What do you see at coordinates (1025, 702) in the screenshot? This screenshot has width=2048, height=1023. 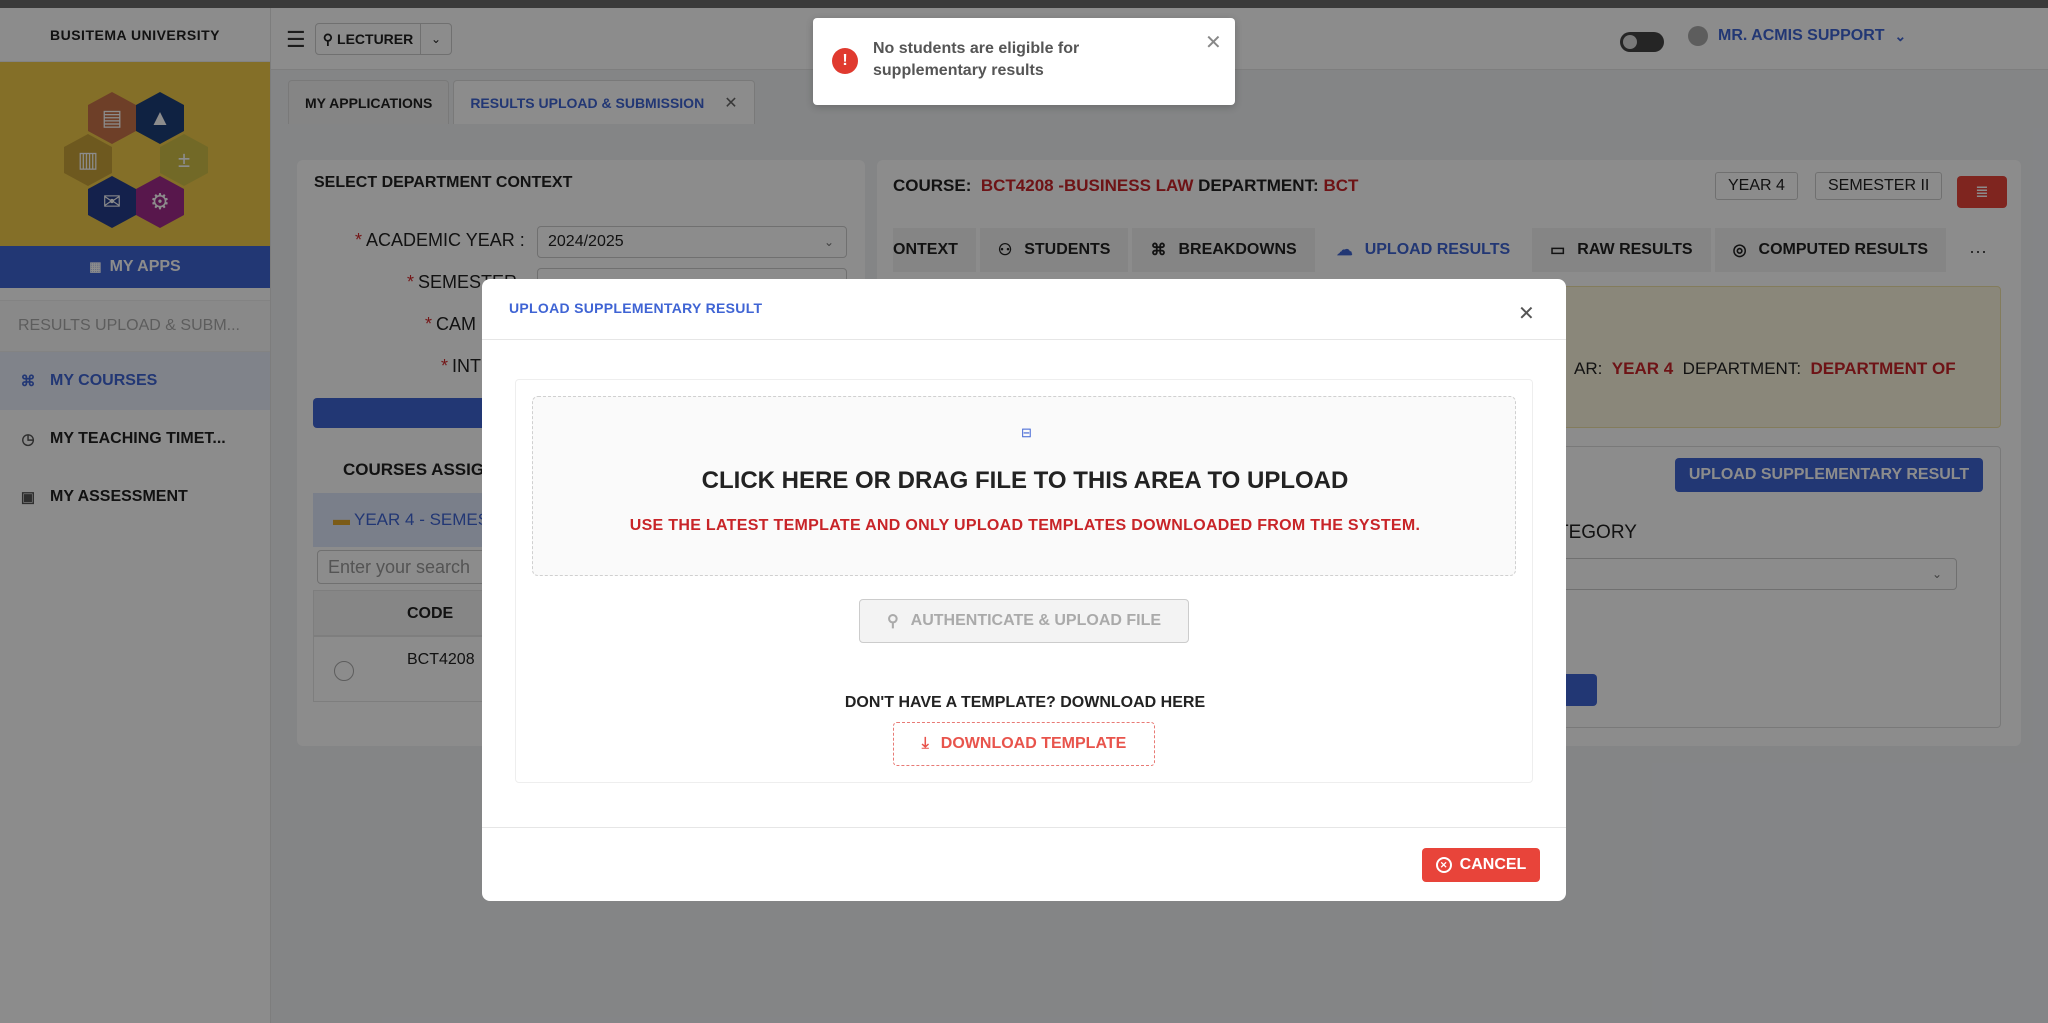 I see `template-question: DON'T HAVE A TEMPLATE? DOWNLOAD HERE` at bounding box center [1025, 702].